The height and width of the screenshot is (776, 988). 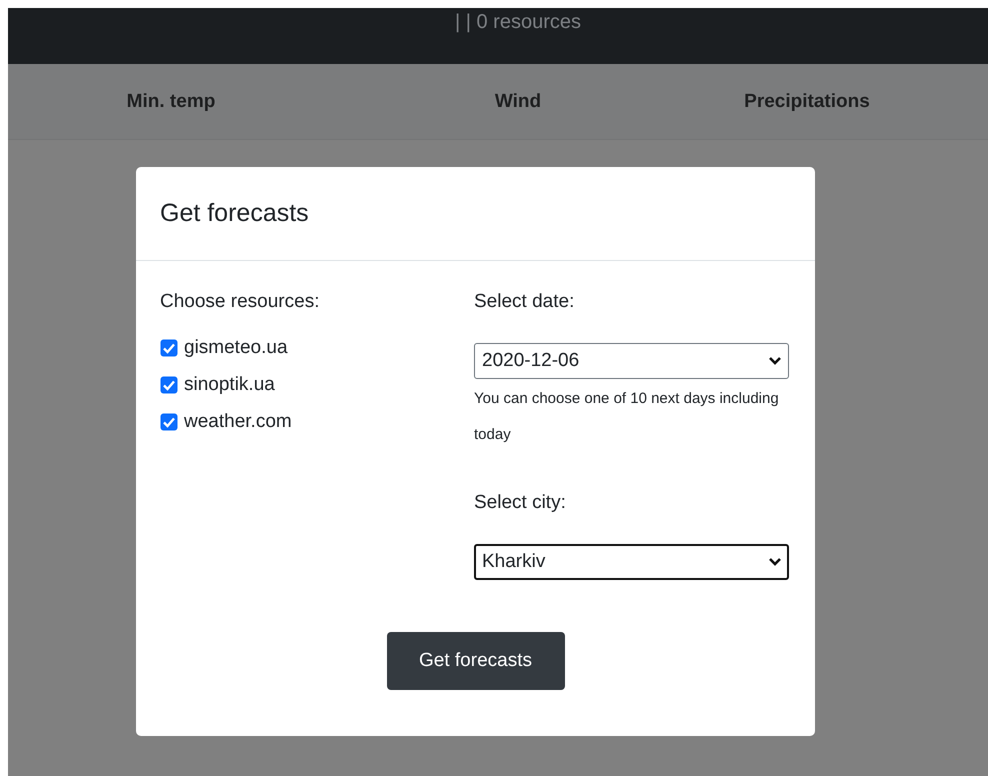 I want to click on checkbox-label: gismeteo.ua, so click(x=236, y=348).